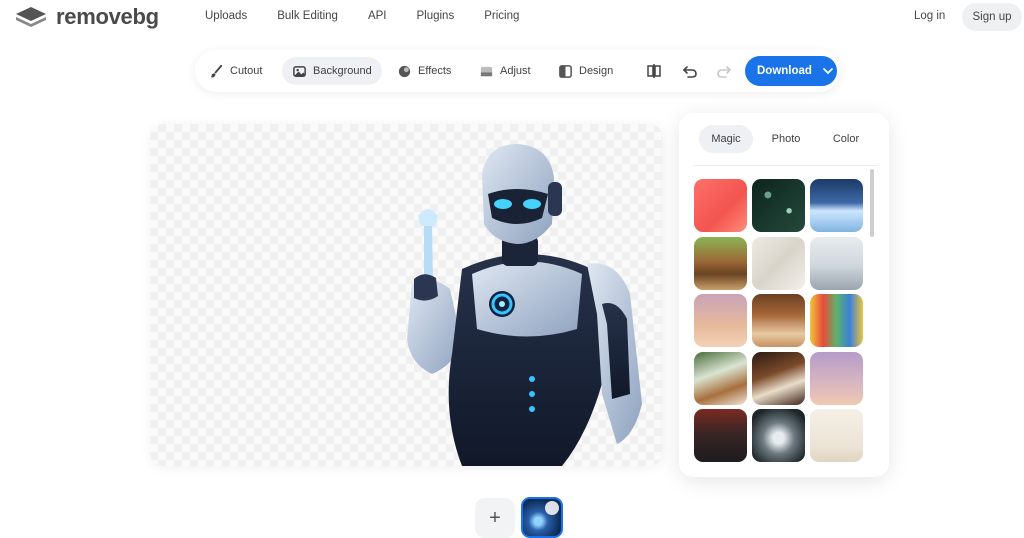 The width and height of the screenshot is (1024, 538). Describe the element at coordinates (31, 17) in the screenshot. I see `logo-icon` at that location.